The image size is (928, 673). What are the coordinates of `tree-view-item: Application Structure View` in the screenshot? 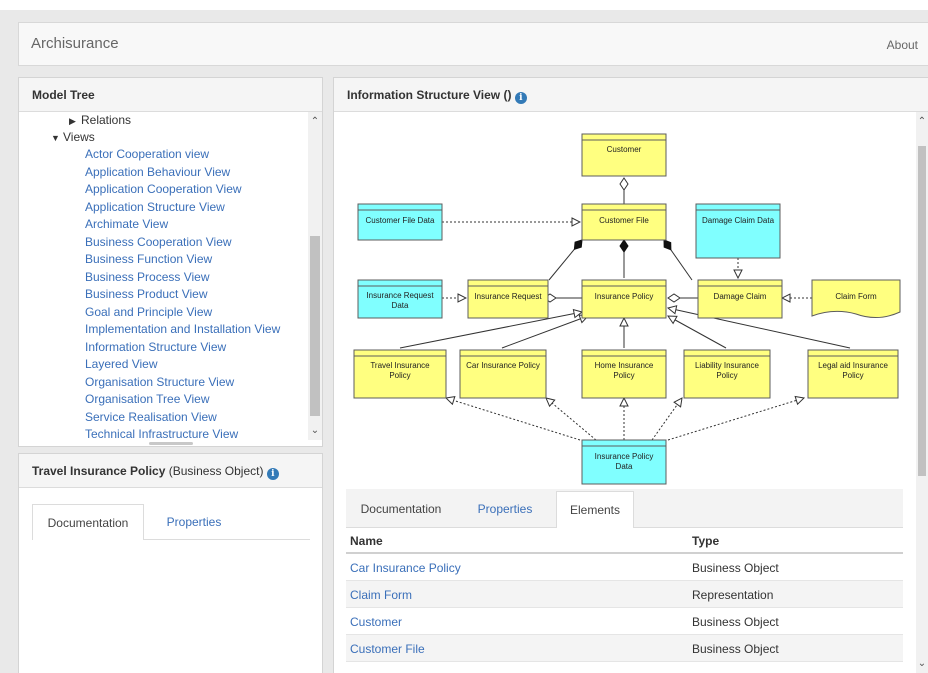 It's located at (155, 207).